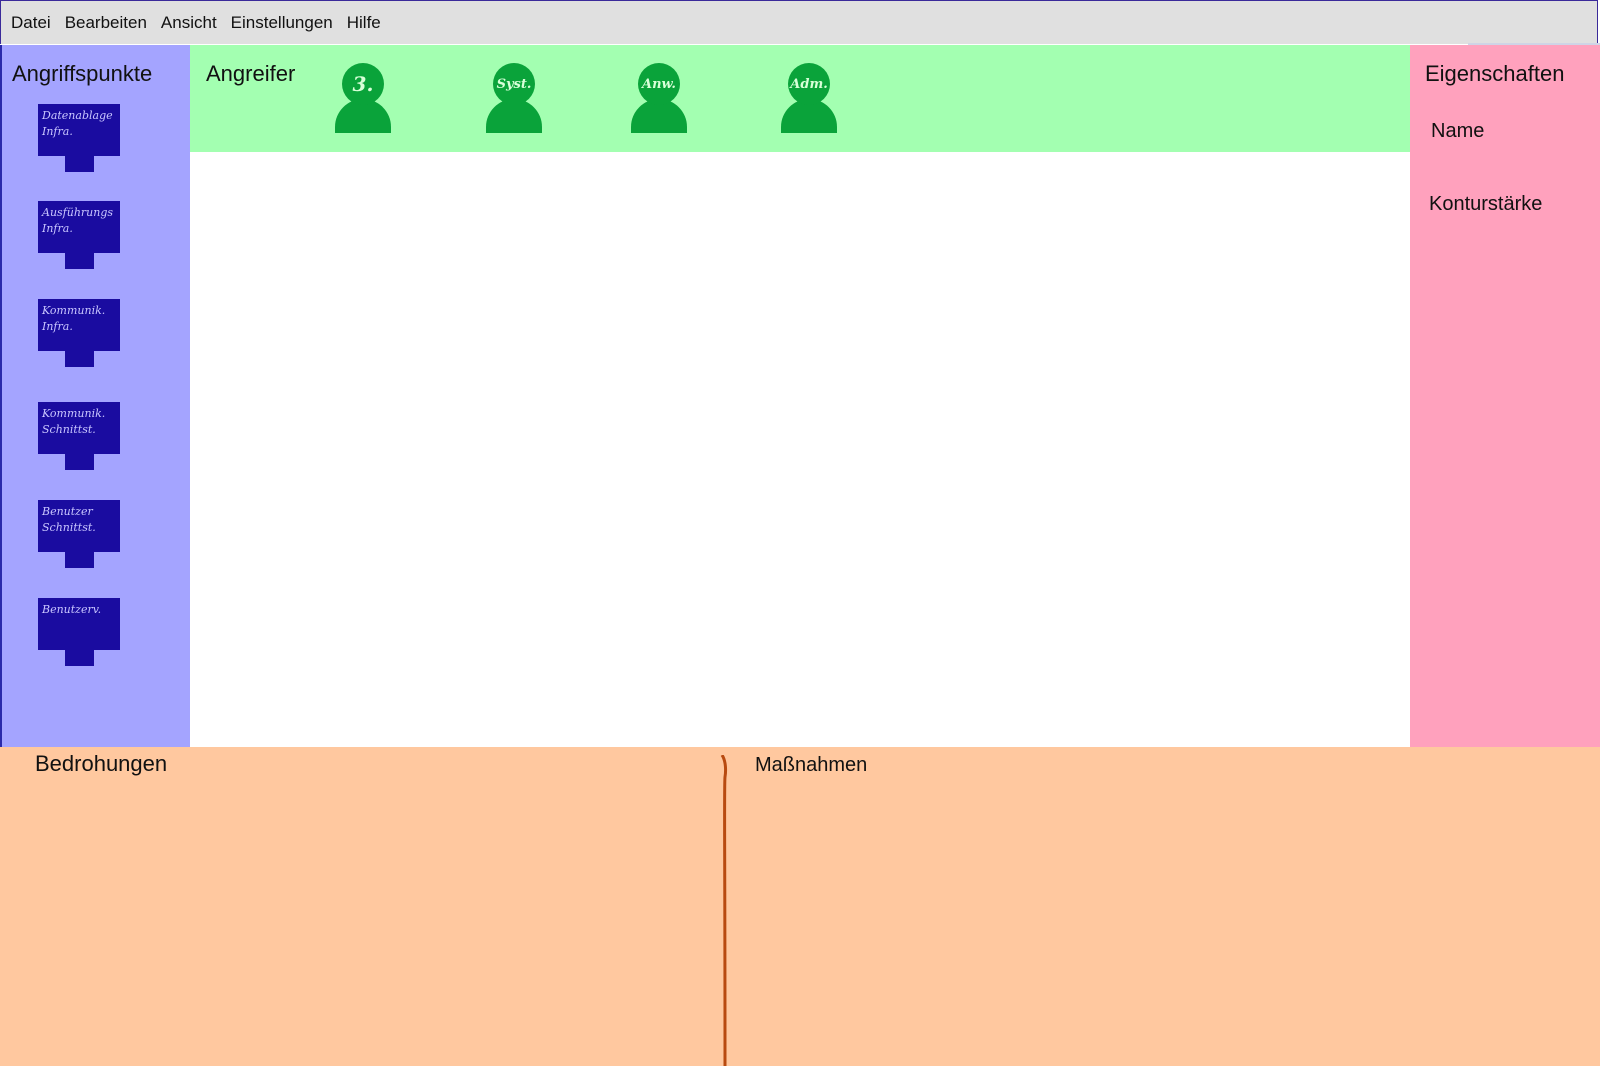 This screenshot has width=1600, height=1066. What do you see at coordinates (74, 318) in the screenshot?
I see `attack-point-label: Kommunik. Infra.` at bounding box center [74, 318].